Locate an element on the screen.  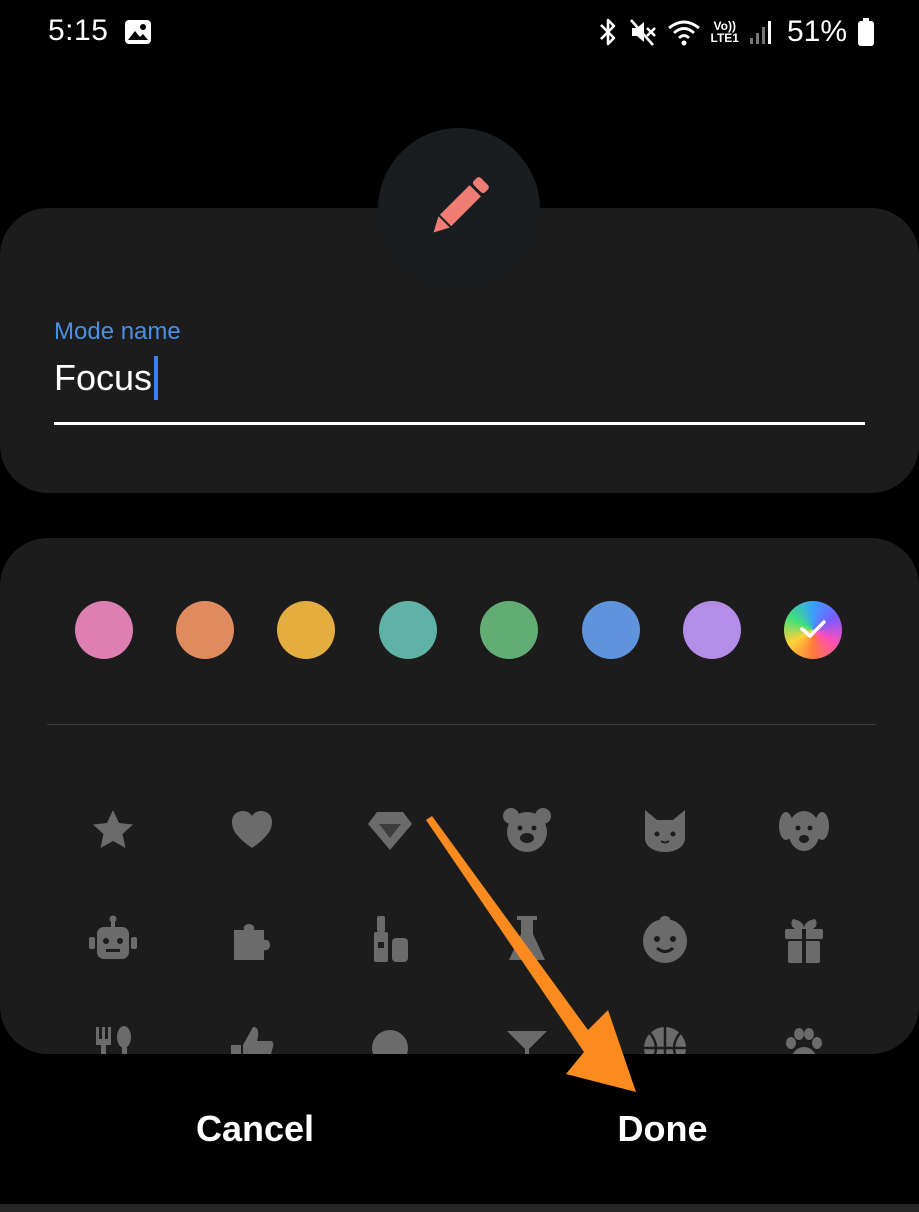
cancel-button: Cancel is located at coordinates (255, 1129).